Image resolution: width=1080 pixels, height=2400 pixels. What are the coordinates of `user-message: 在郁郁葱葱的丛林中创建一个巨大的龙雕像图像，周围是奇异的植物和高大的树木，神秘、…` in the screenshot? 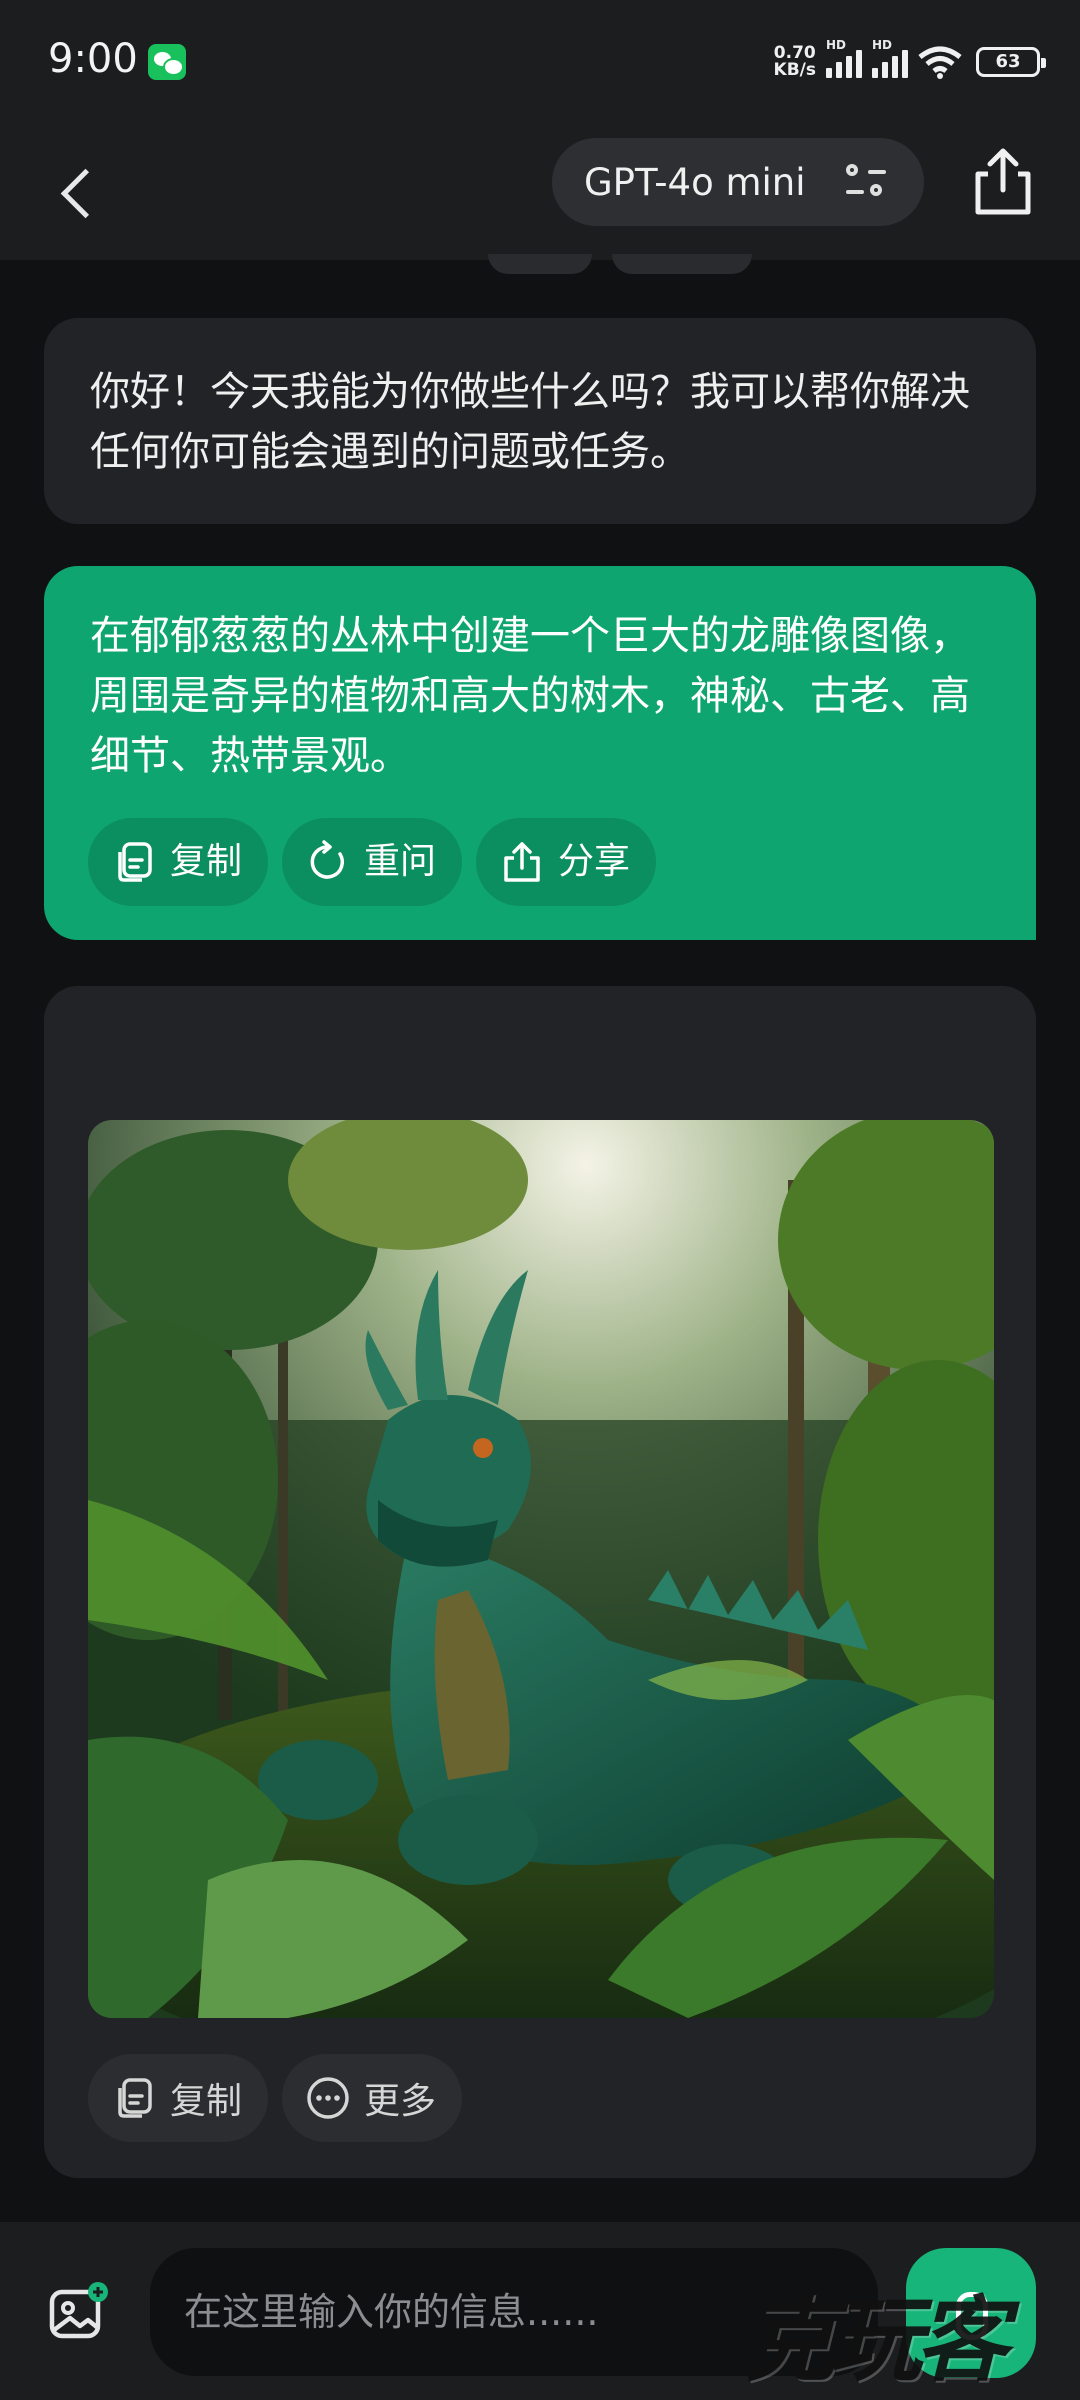 It's located at (540, 753).